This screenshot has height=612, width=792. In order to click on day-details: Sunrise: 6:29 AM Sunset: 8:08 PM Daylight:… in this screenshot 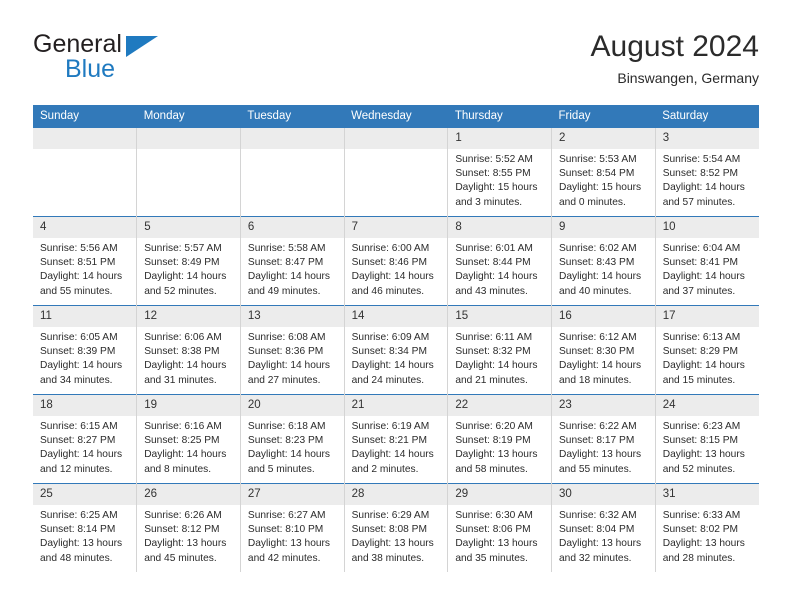, I will do `click(396, 535)`.